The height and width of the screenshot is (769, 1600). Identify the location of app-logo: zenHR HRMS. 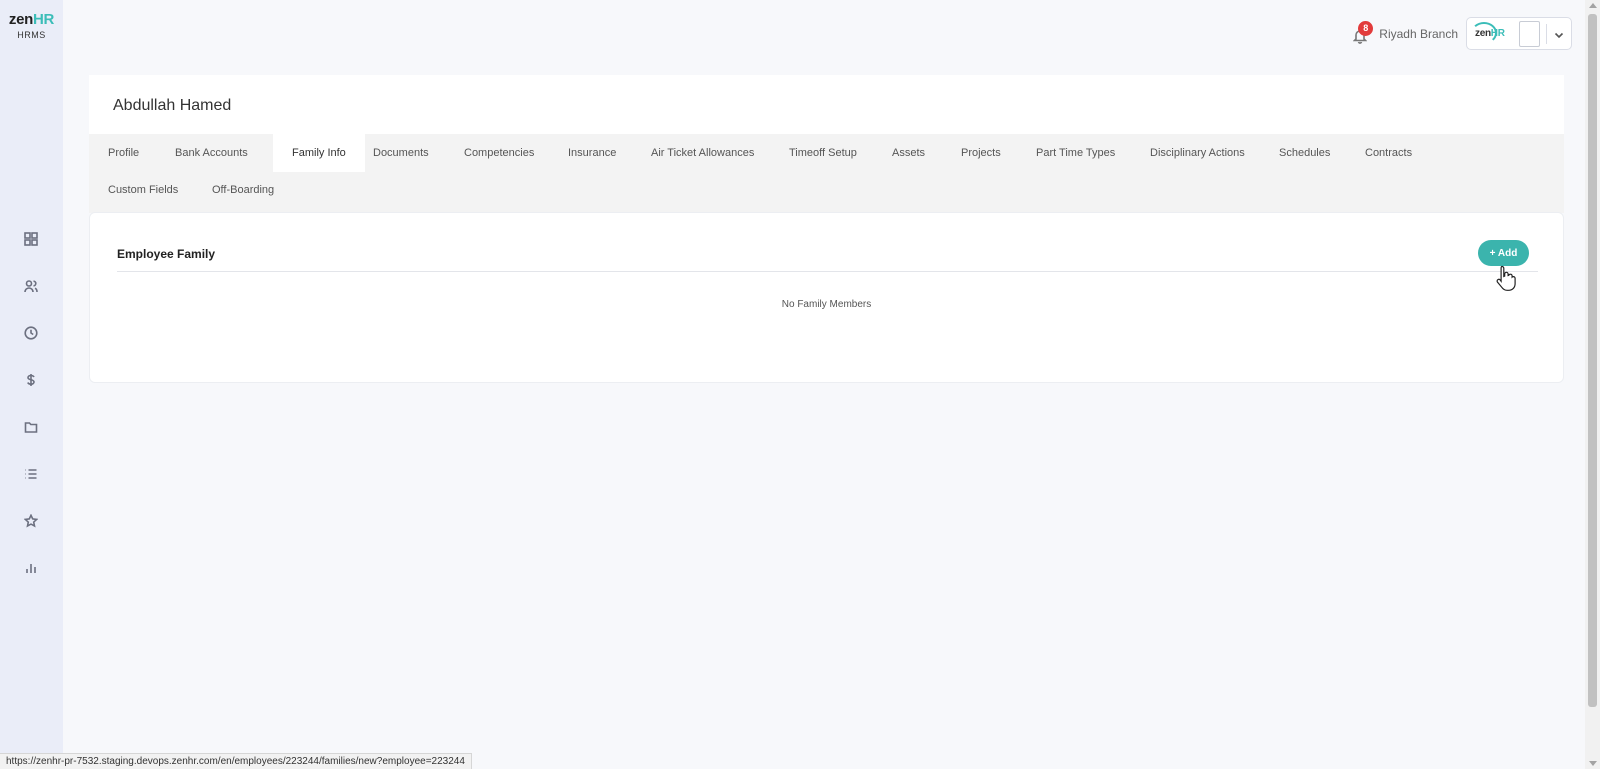
(31, 26).